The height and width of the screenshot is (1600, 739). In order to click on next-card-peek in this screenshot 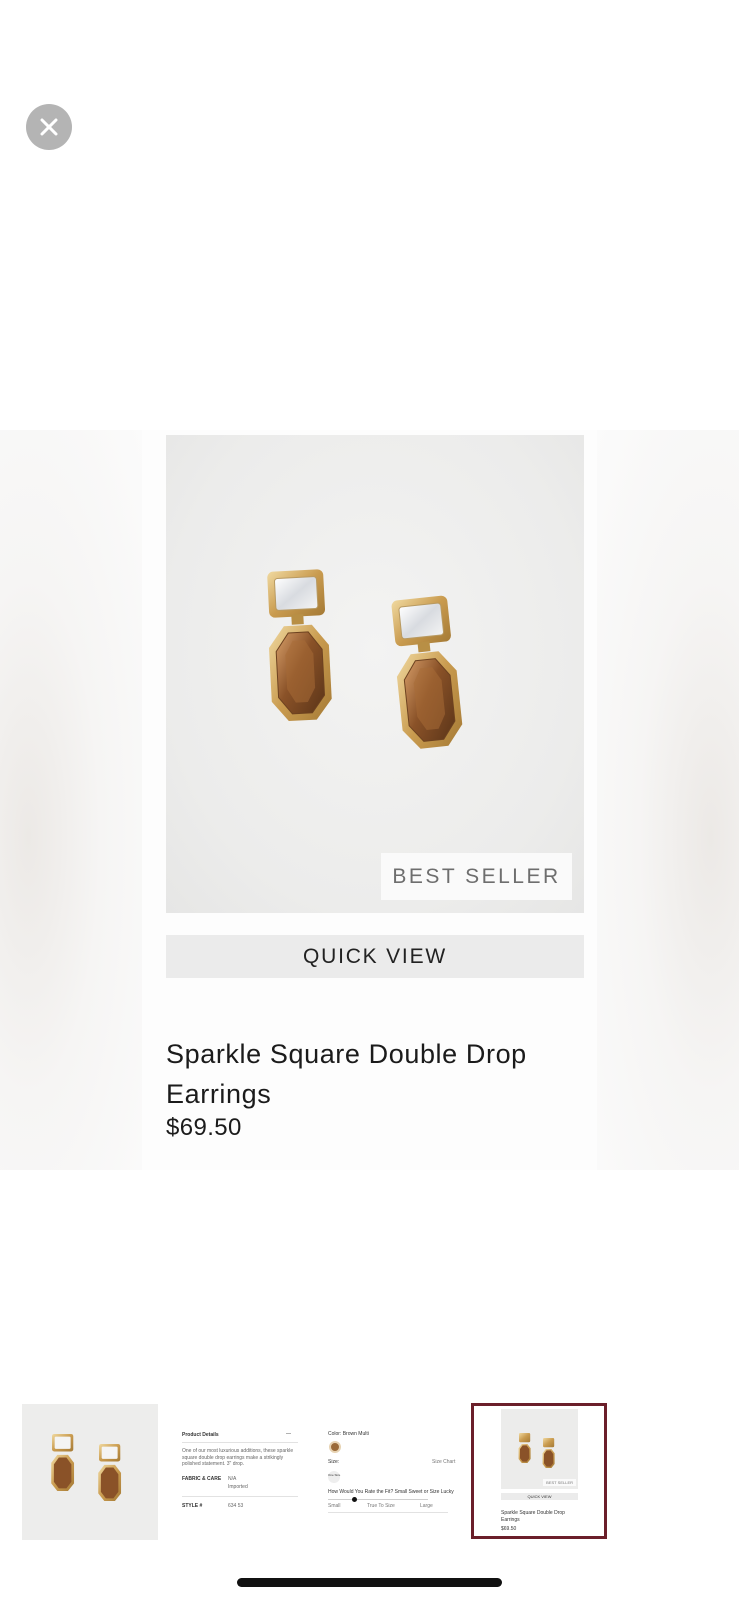, I will do `click(668, 800)`.